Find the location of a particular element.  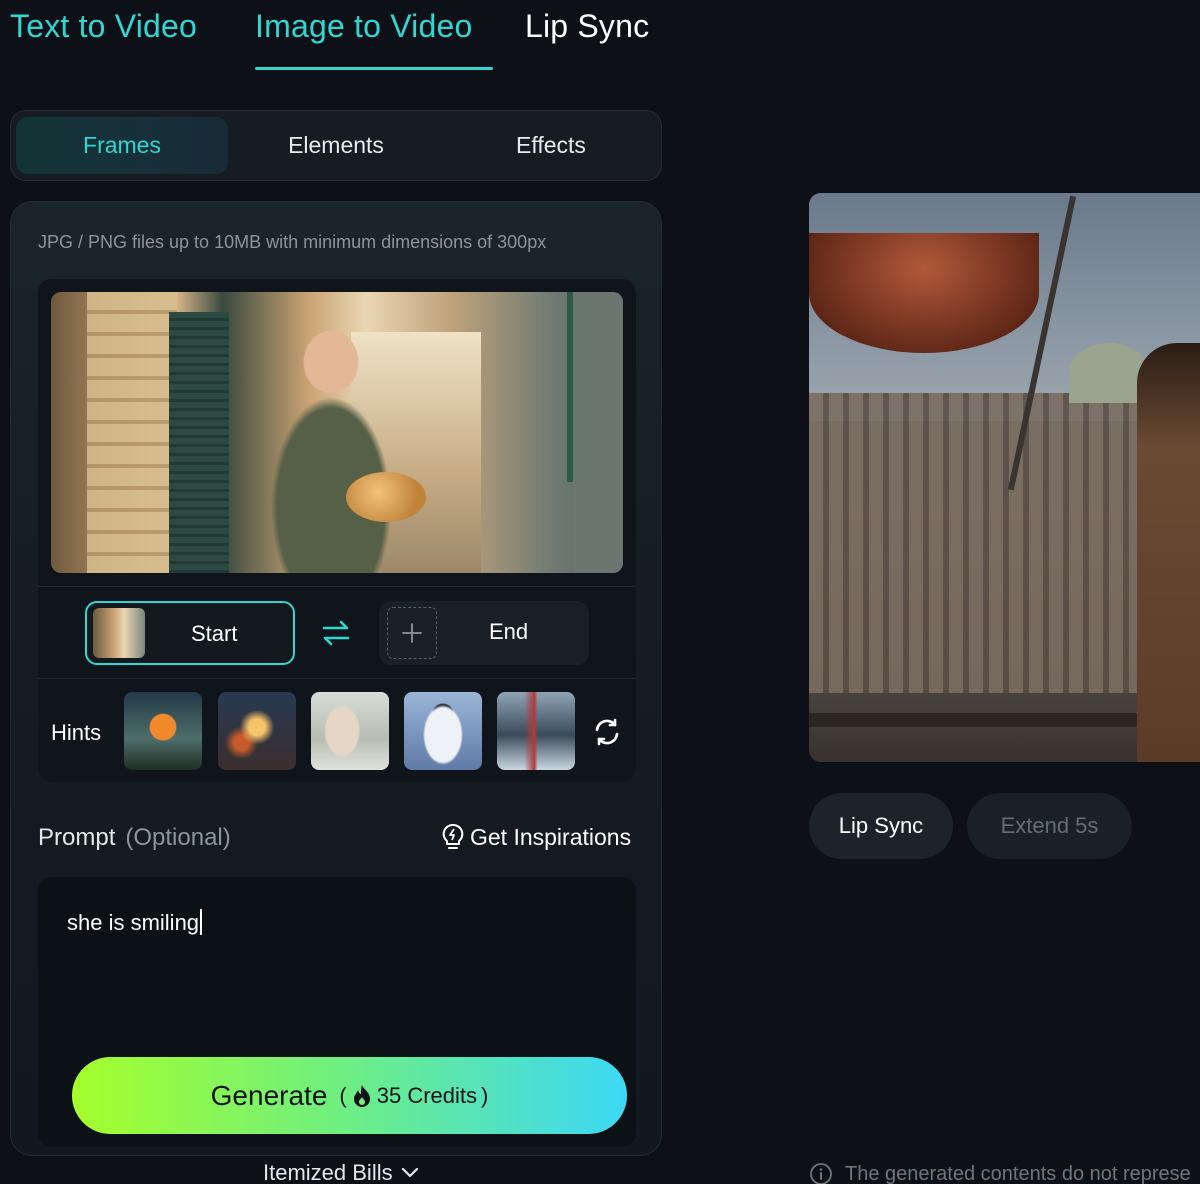

prompt-label-text: Prompt is located at coordinates (77, 837).